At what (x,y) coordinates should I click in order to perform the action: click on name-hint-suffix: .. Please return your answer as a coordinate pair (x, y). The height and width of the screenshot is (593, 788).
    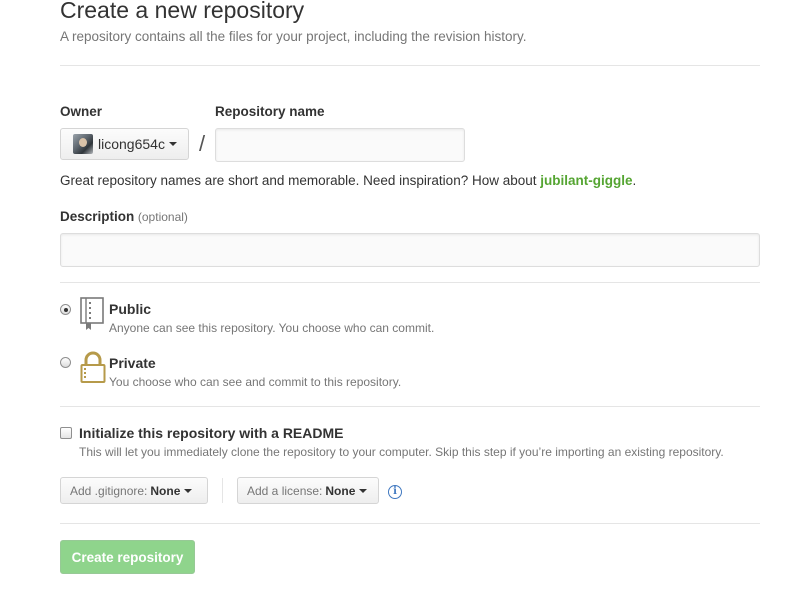
    Looking at the image, I should click on (634, 180).